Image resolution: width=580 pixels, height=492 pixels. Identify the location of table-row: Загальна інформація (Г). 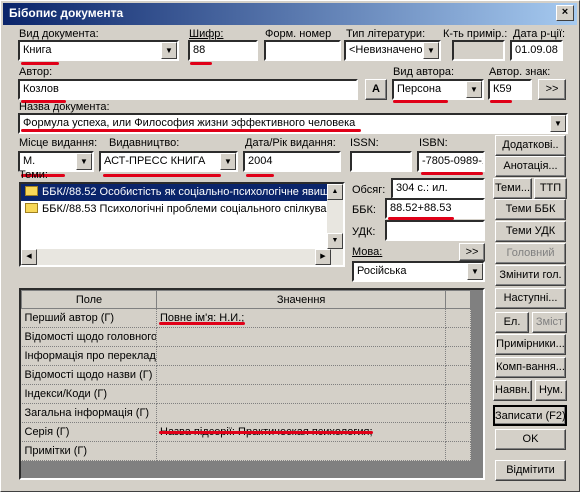
(246, 413).